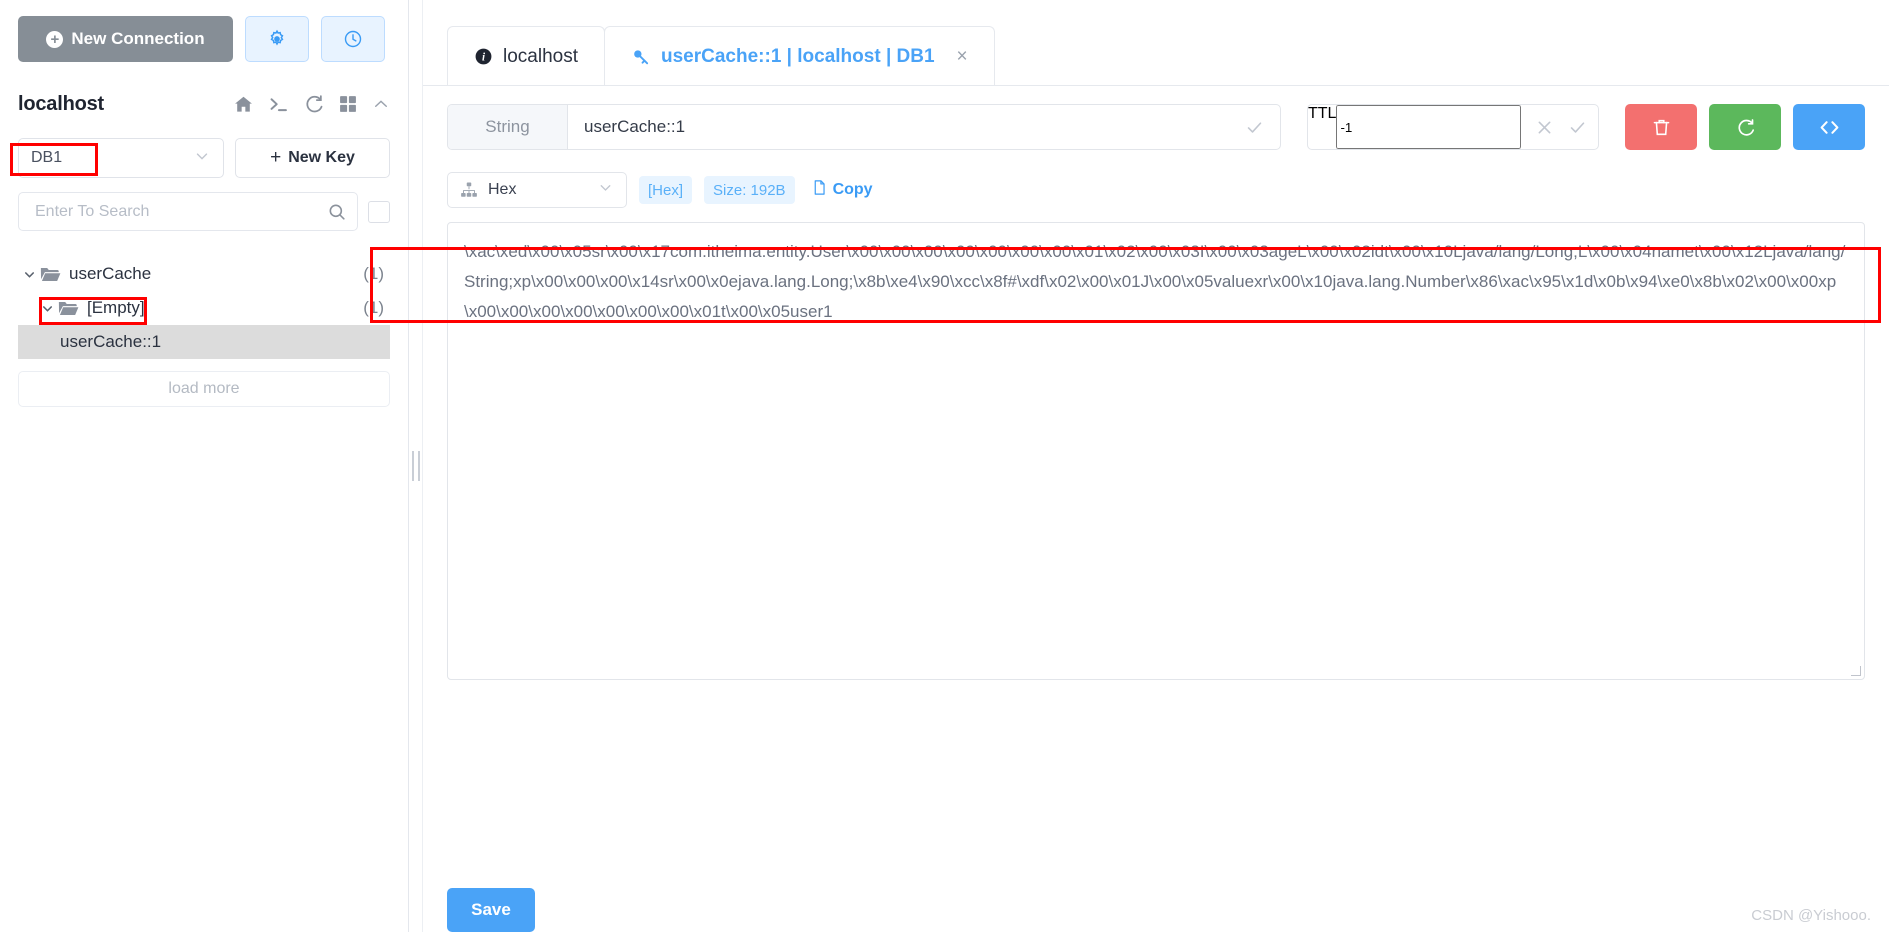  I want to click on sidebar-host-name: localhost, so click(61, 103).